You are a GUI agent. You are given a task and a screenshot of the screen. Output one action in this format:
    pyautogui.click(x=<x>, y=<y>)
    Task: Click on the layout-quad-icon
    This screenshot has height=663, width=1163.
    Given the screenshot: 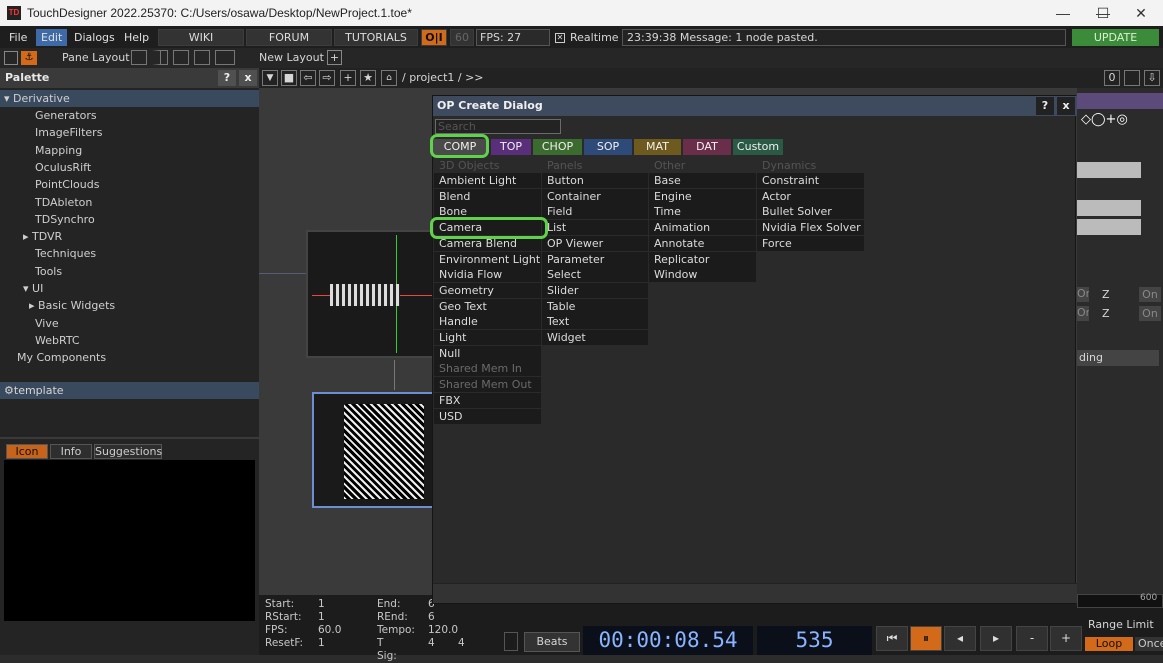 What is the action you would take?
    pyautogui.click(x=225, y=57)
    